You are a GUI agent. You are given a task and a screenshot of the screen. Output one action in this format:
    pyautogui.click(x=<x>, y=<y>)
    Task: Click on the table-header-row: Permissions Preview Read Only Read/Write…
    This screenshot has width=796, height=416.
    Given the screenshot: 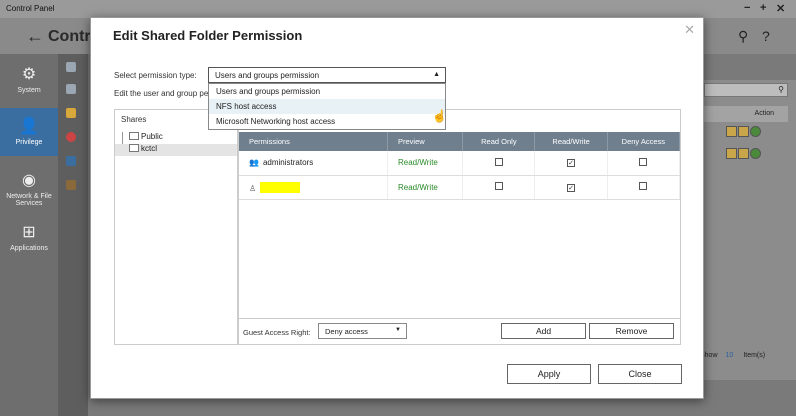 What is the action you would take?
    pyautogui.click(x=460, y=141)
    